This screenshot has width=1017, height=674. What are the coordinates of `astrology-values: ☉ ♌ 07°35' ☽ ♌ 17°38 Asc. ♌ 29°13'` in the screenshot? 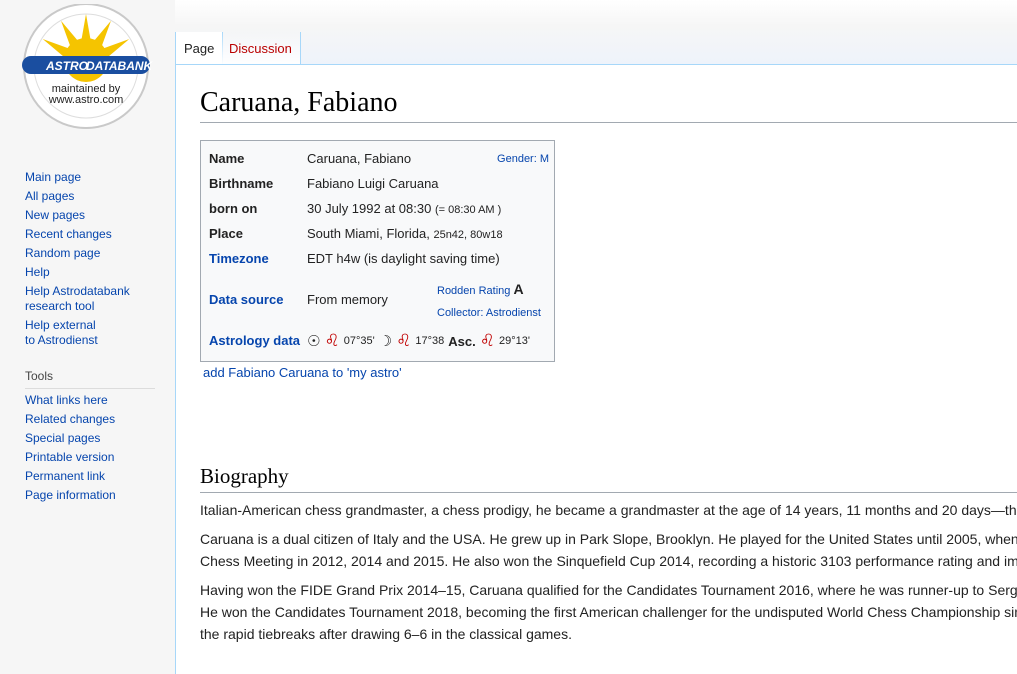 It's located at (418, 341).